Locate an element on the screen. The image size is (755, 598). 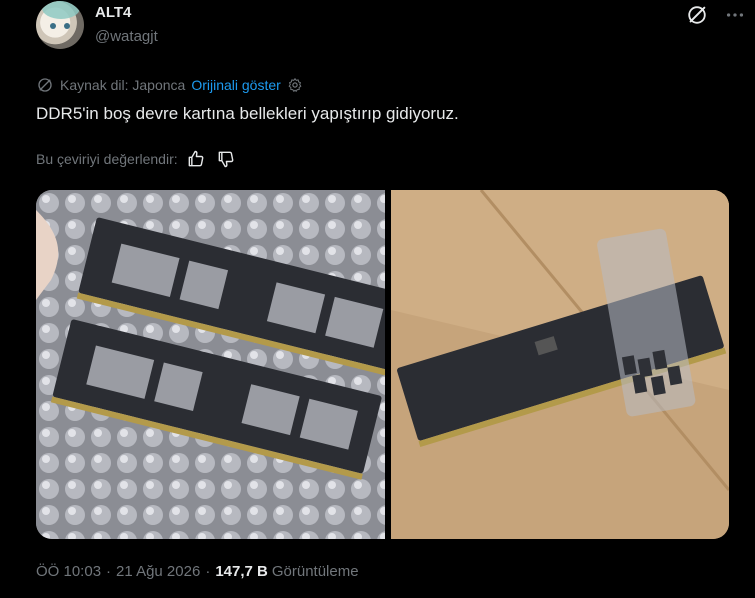
gear-icon is located at coordinates (295, 85).